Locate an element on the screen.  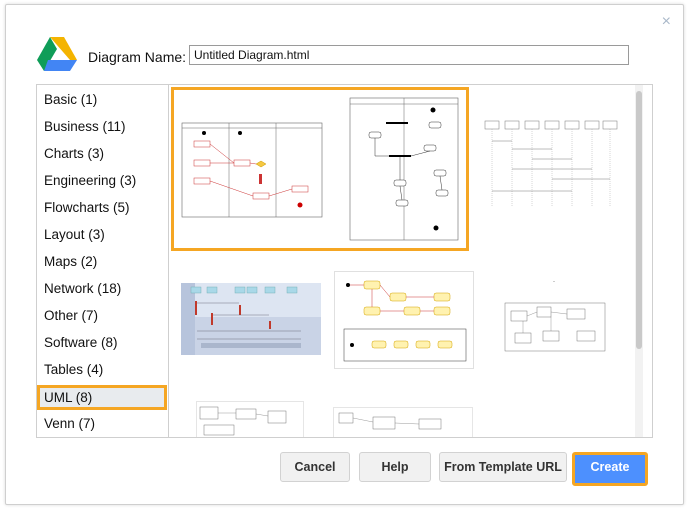
swimlane-diagram-preview is located at coordinates (251, 319).